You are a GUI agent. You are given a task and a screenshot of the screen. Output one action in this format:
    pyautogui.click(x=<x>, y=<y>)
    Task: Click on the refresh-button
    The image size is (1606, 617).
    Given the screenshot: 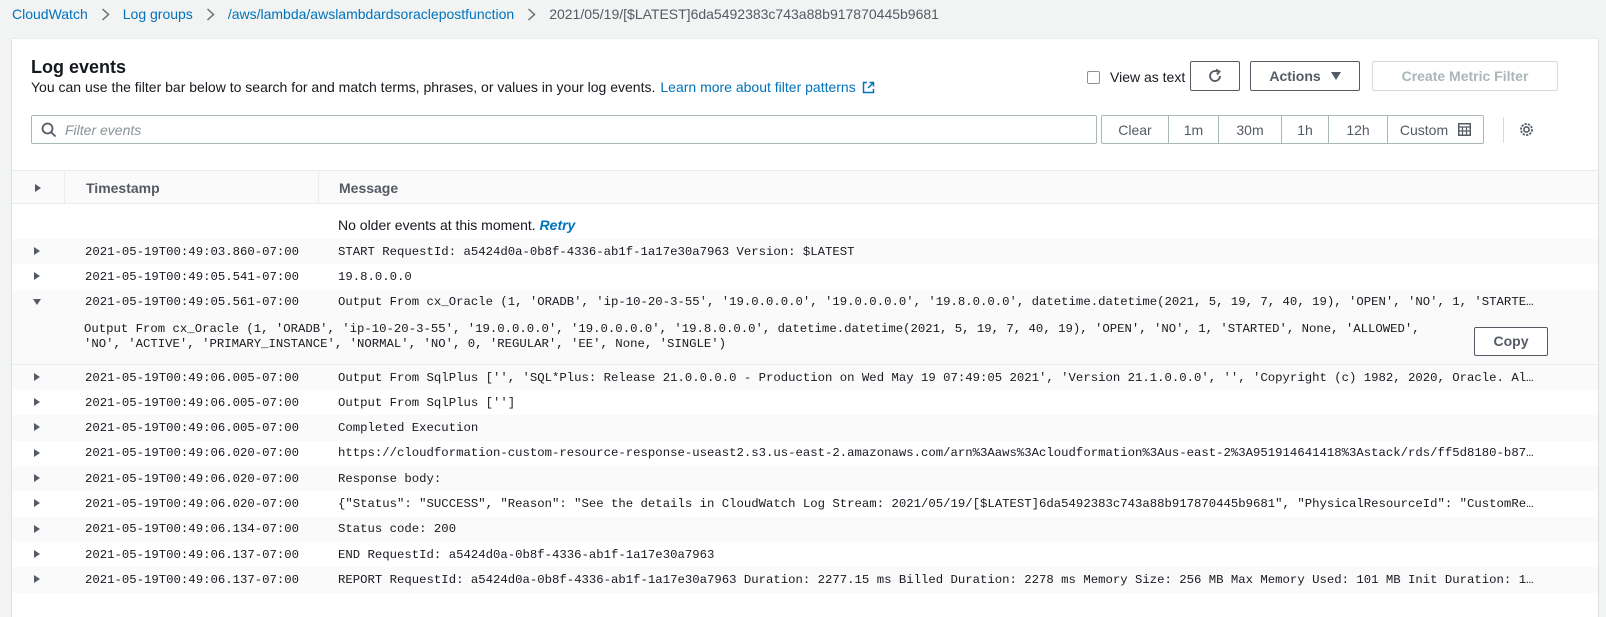 What is the action you would take?
    pyautogui.click(x=1215, y=76)
    